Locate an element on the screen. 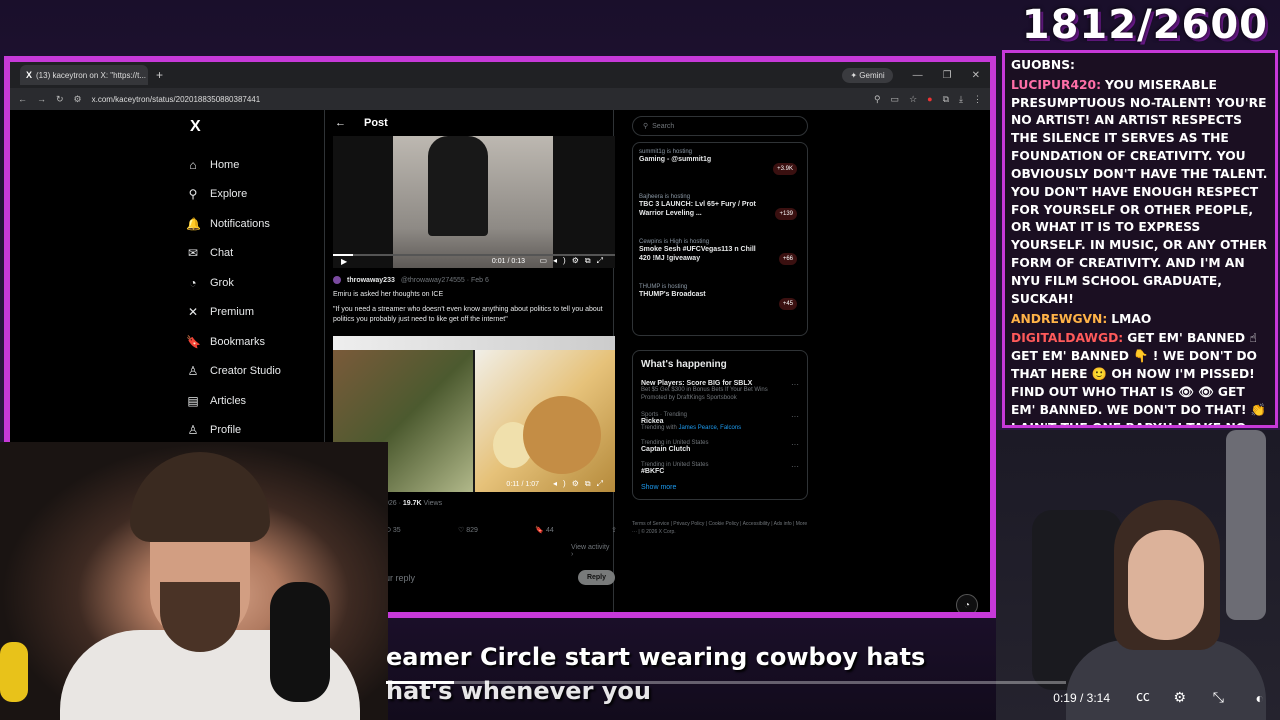 Image resolution: width=1280 pixels, height=720 pixels. back-icon: ← is located at coordinates (22, 99).